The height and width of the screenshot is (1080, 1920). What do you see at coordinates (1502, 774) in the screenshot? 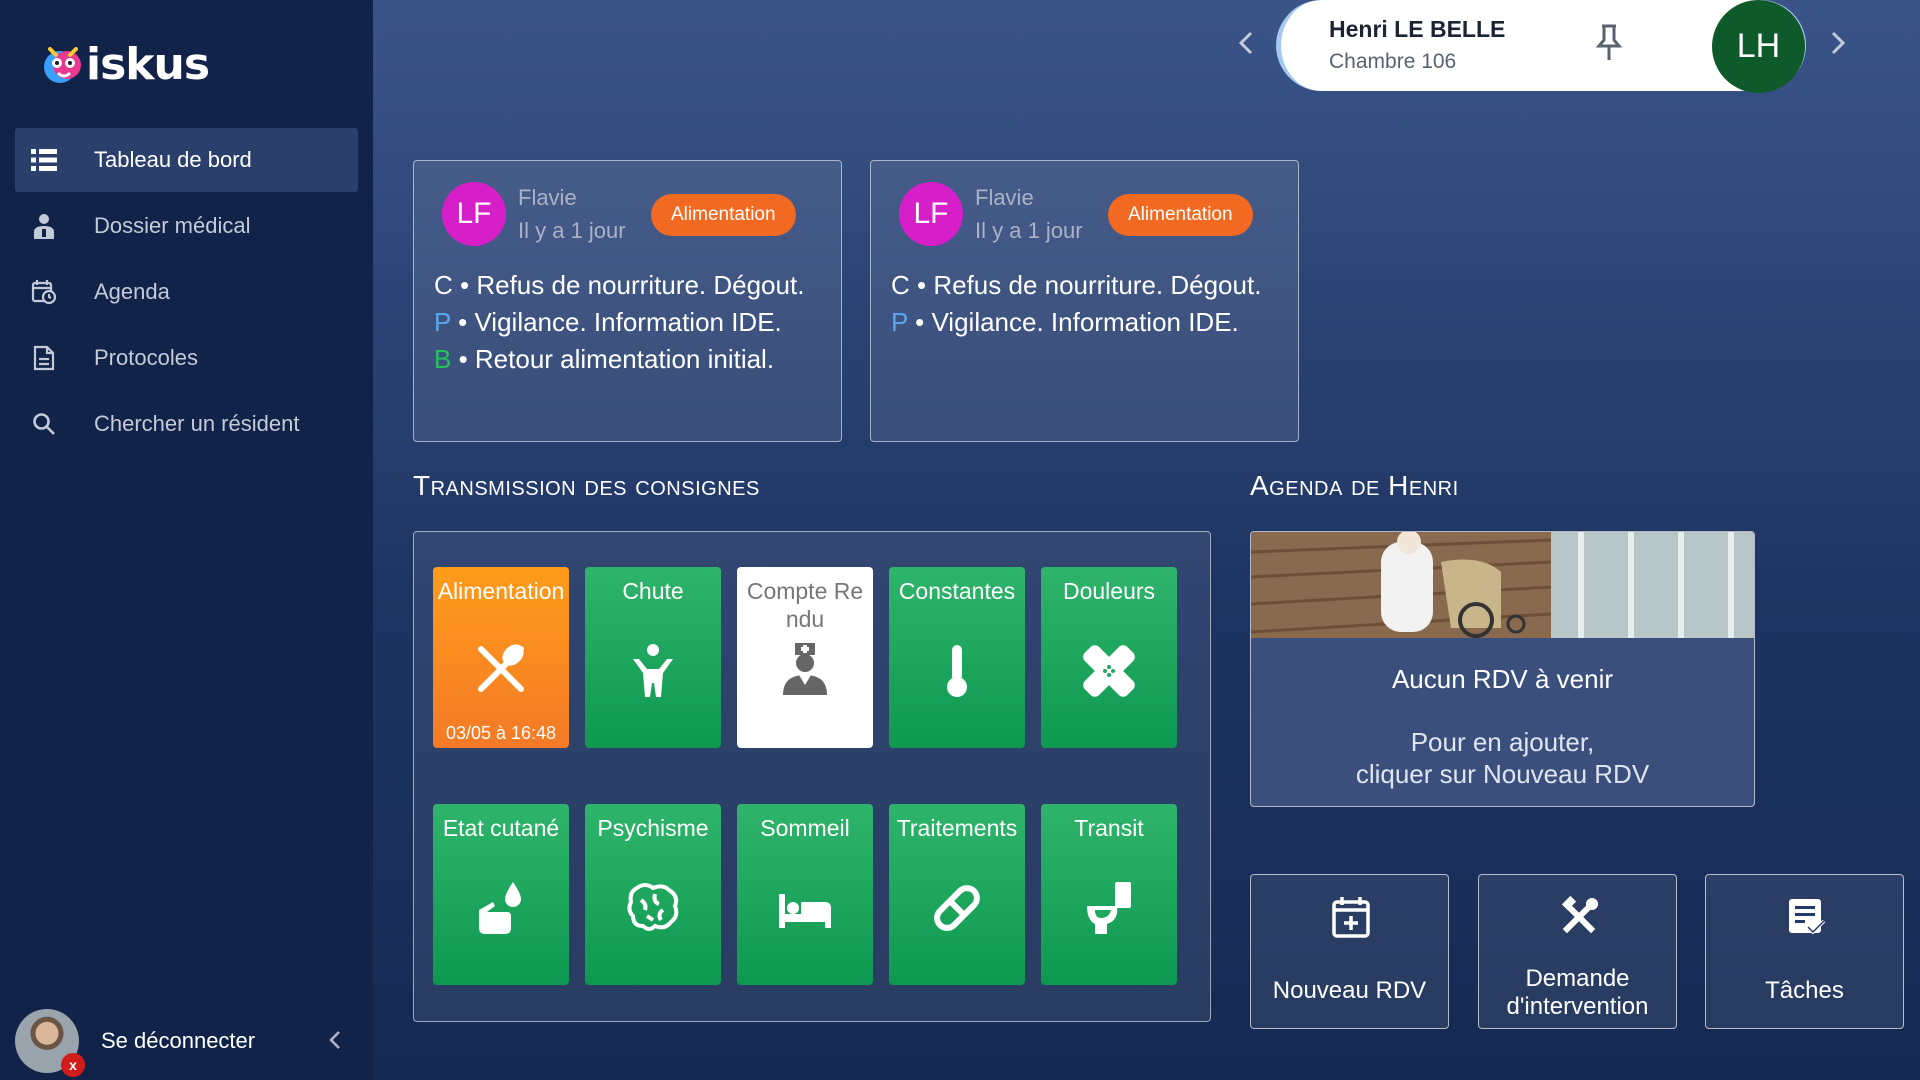
I see `agenda-hint-line: cliquer sur Nouveau RDV` at bounding box center [1502, 774].